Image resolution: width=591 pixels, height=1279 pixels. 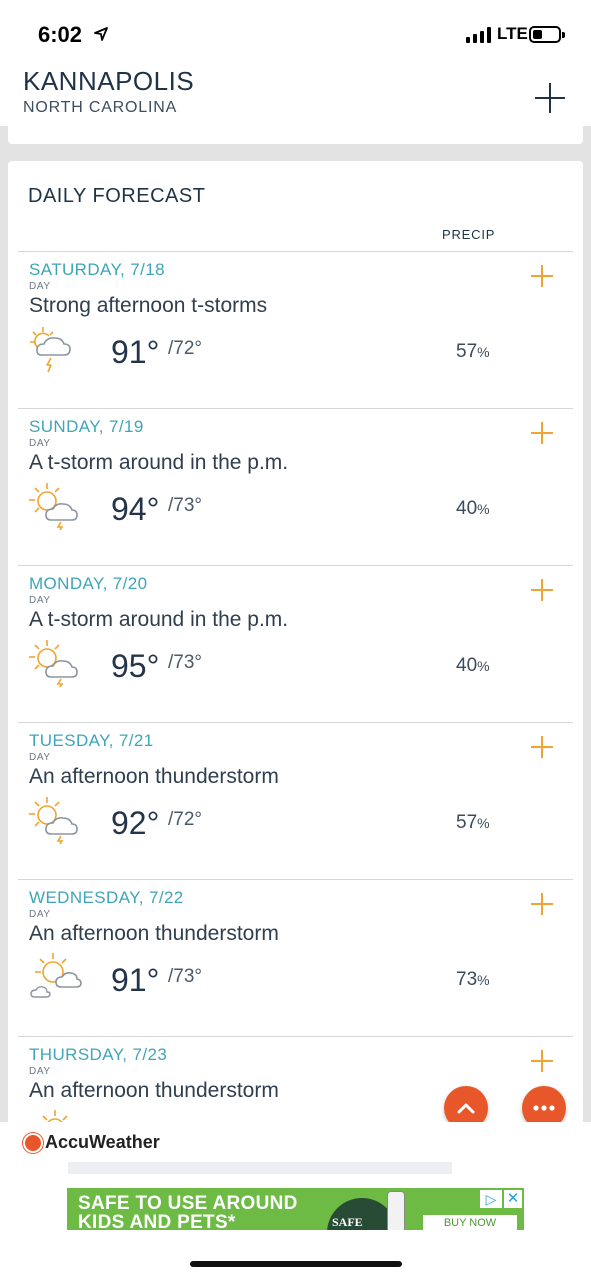 I want to click on day-date: WEDNESDAY, 7/22, so click(x=106, y=897).